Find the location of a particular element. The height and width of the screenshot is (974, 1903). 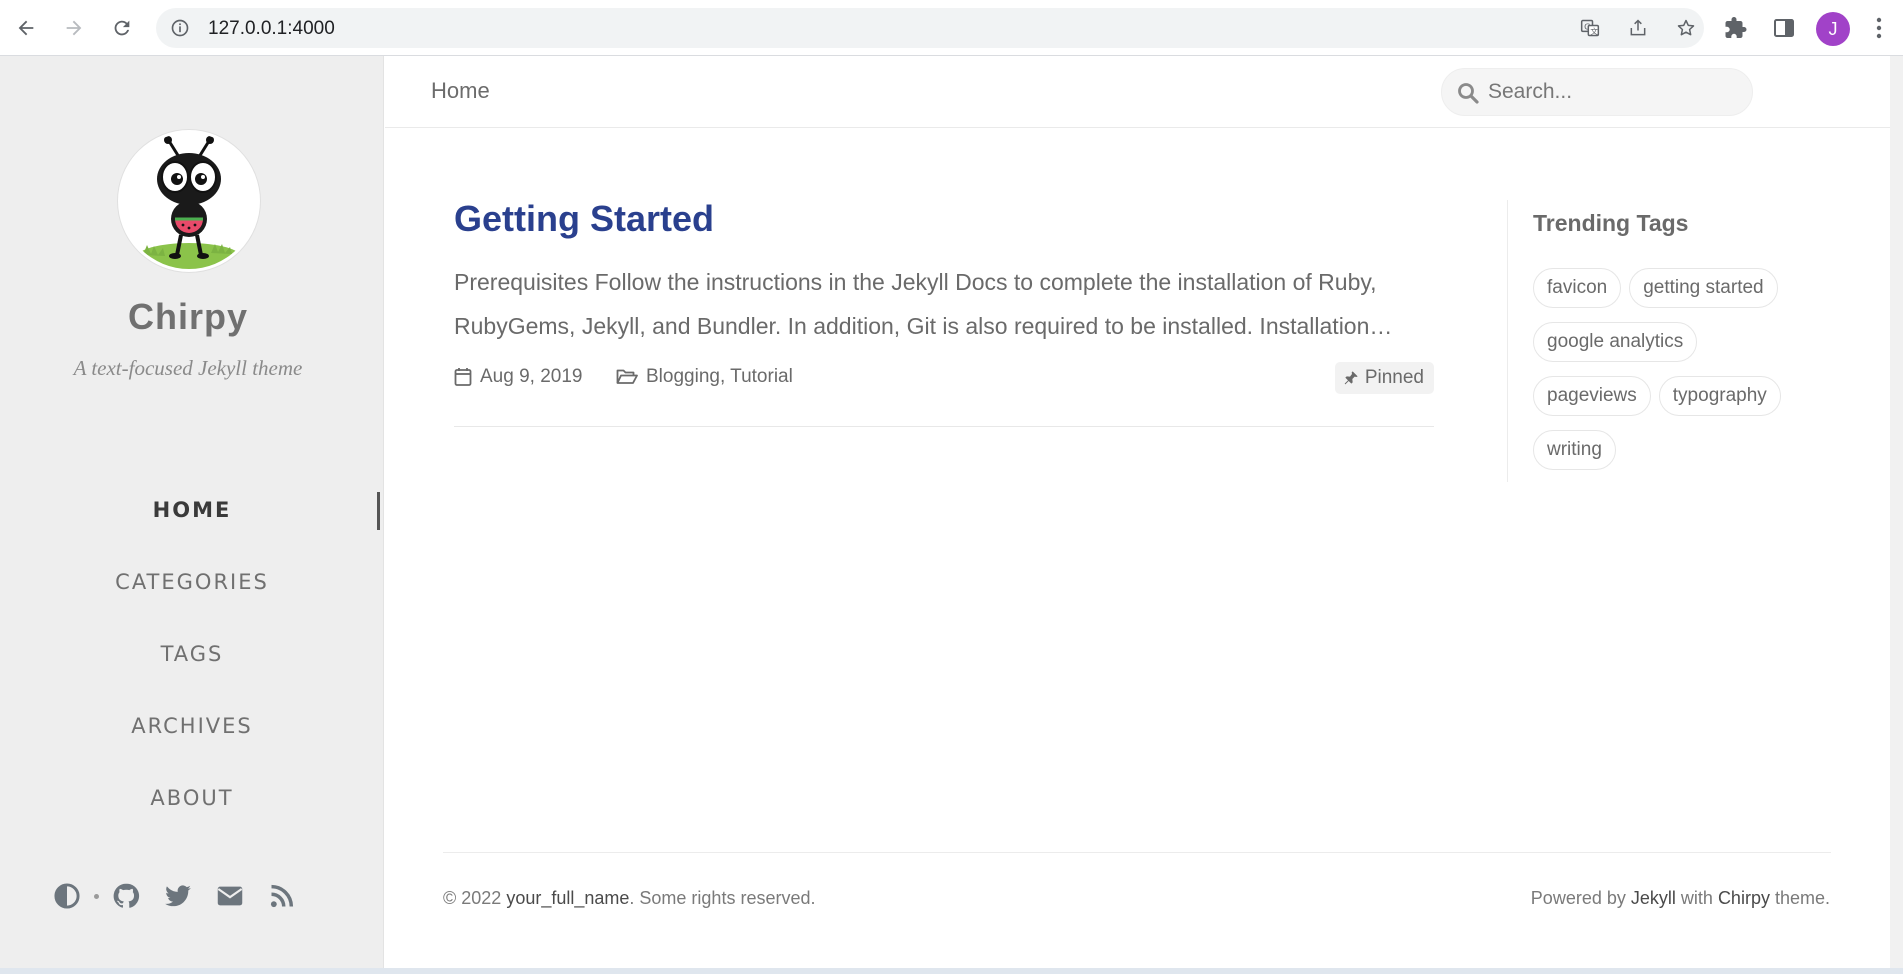

breadcrumb: Home is located at coordinates (460, 90).